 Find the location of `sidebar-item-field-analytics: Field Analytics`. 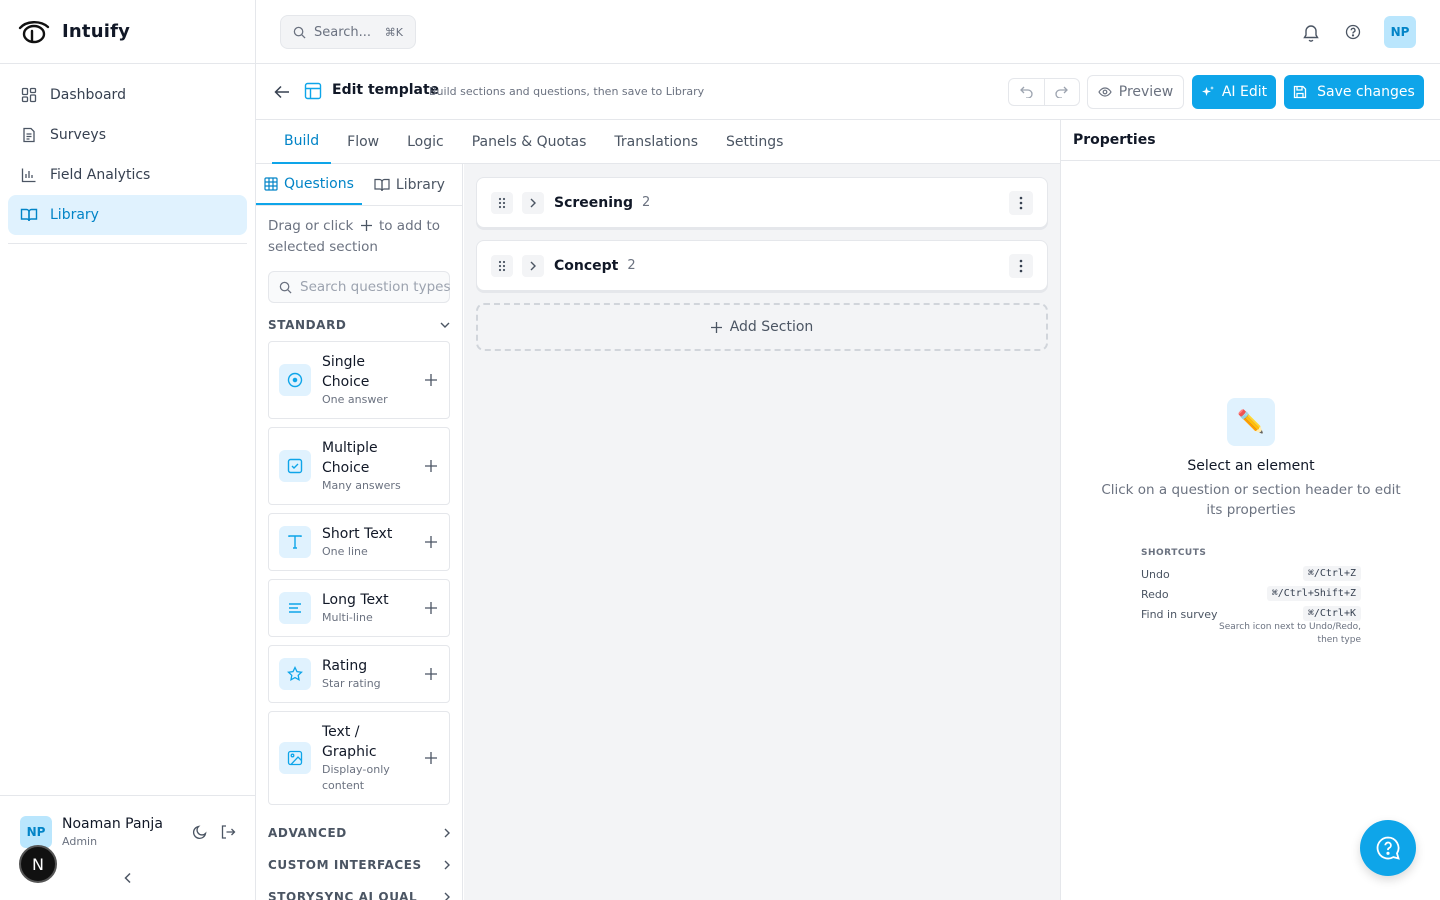

sidebar-item-field-analytics: Field Analytics is located at coordinates (127, 175).